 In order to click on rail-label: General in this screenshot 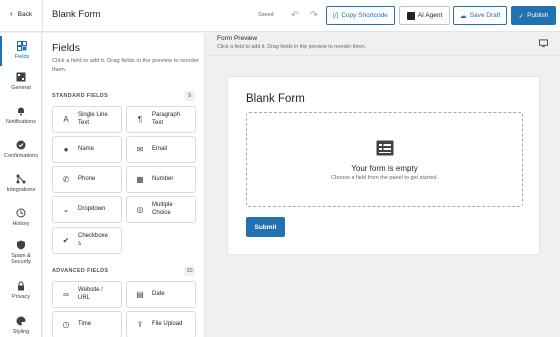, I will do `click(21, 88)`.